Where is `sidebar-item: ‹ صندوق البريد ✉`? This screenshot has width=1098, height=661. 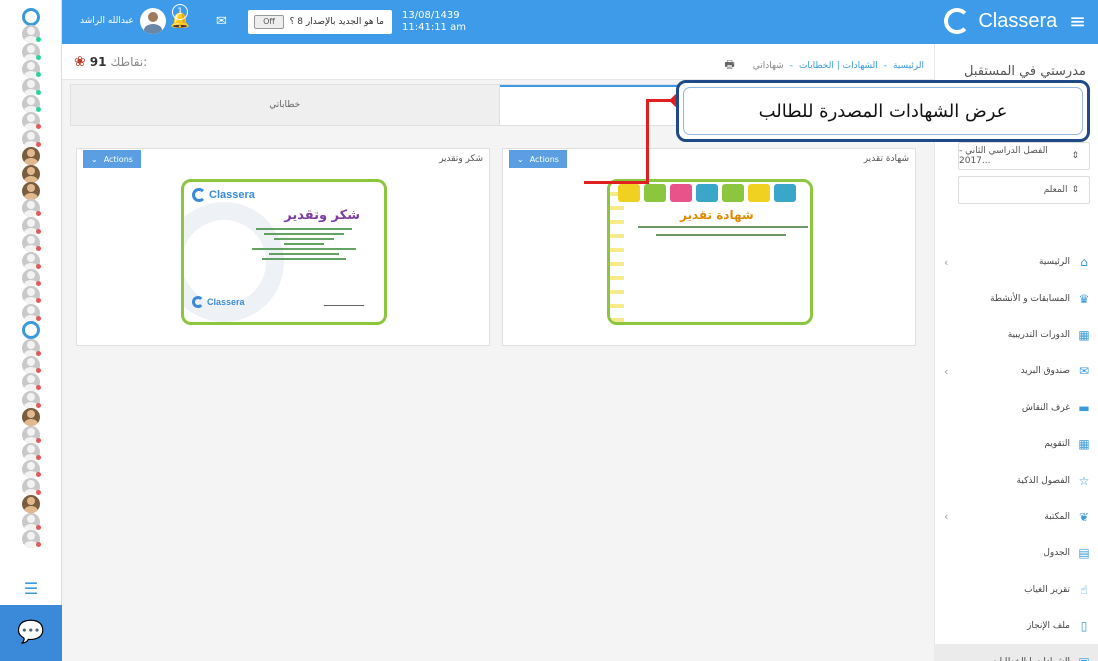
sidebar-item: ‹ صندوق البريد ✉ is located at coordinates (1016, 371).